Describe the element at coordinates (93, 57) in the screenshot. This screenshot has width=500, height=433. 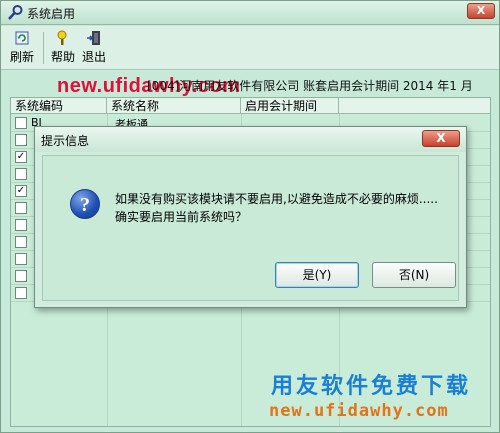
I see `exit-label: 退出` at that location.